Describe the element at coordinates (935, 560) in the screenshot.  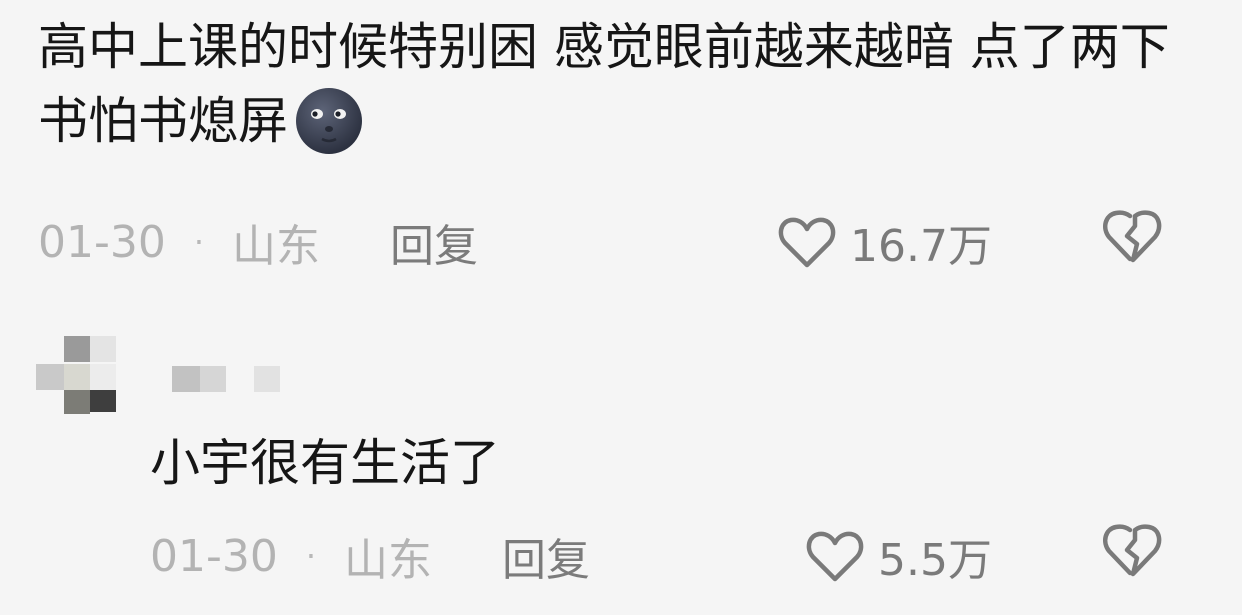
I see `like-count: 5.5万` at that location.